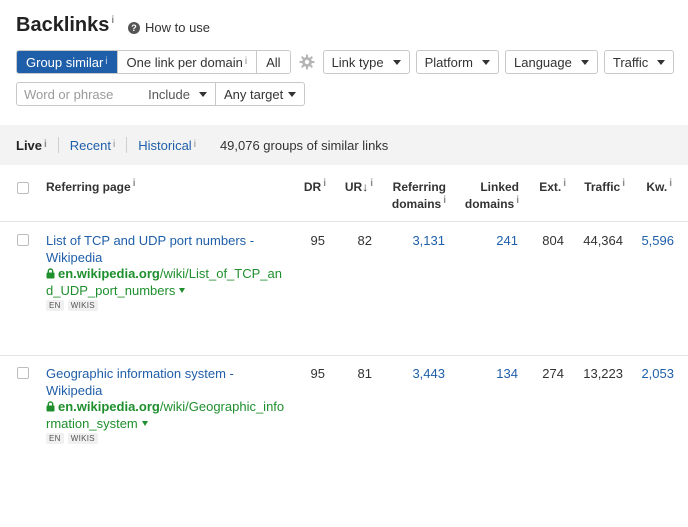 The width and height of the screenshot is (688, 527). I want to click on search-toolbar: Include Any target, so click(161, 94).